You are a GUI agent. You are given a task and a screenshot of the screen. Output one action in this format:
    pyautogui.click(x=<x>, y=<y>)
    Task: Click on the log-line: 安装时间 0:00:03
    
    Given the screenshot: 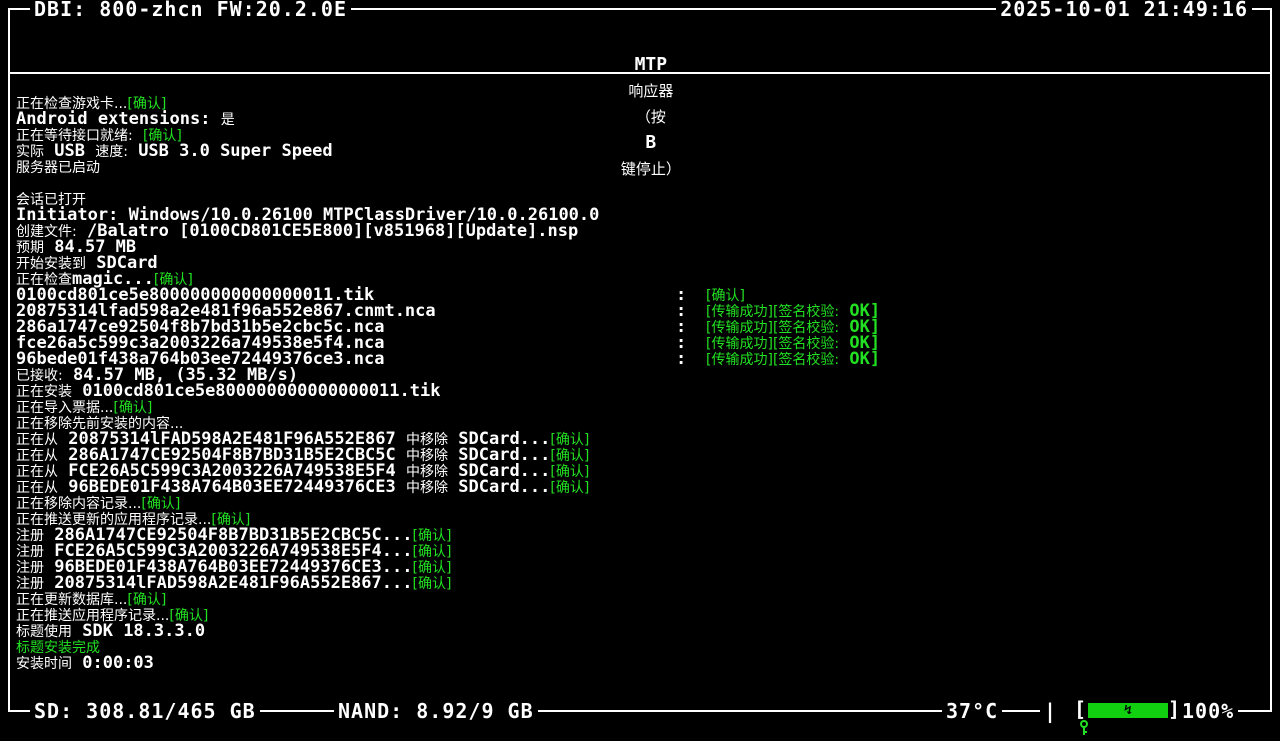 What is the action you would take?
    pyautogui.click(x=85, y=663)
    